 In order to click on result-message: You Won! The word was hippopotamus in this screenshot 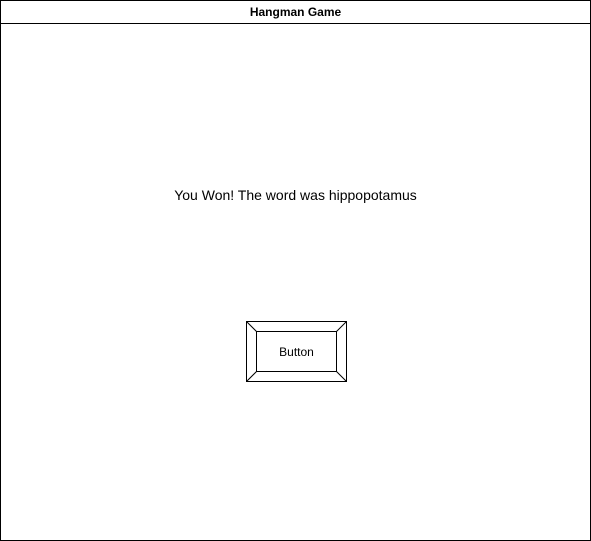, I will do `click(295, 195)`.